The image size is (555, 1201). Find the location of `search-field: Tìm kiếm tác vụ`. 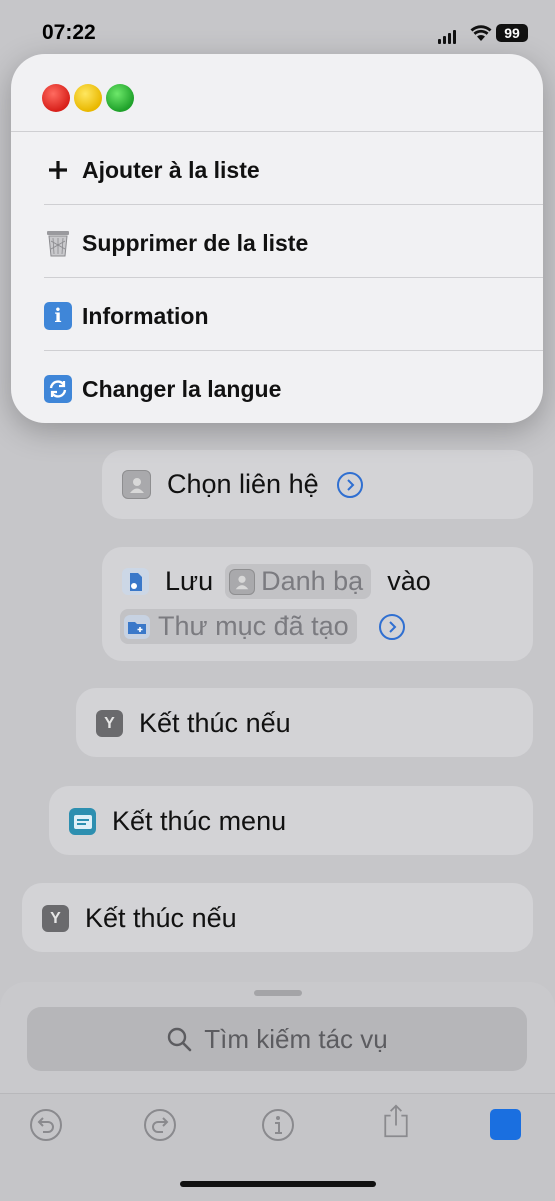

search-field: Tìm kiếm tác vụ is located at coordinates (277, 1039).